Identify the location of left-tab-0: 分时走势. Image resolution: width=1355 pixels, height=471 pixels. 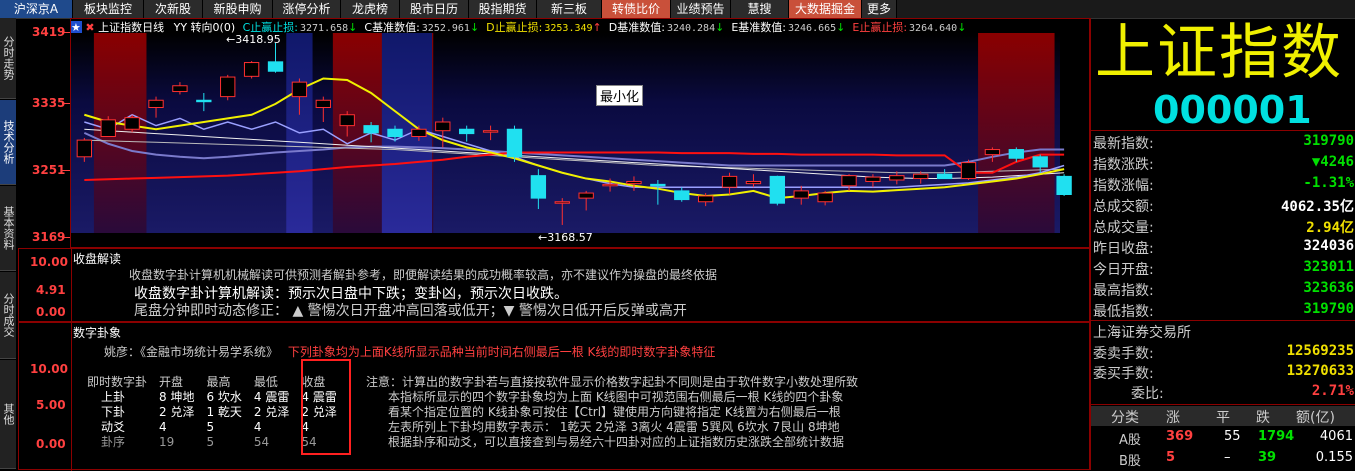
(8, 58).